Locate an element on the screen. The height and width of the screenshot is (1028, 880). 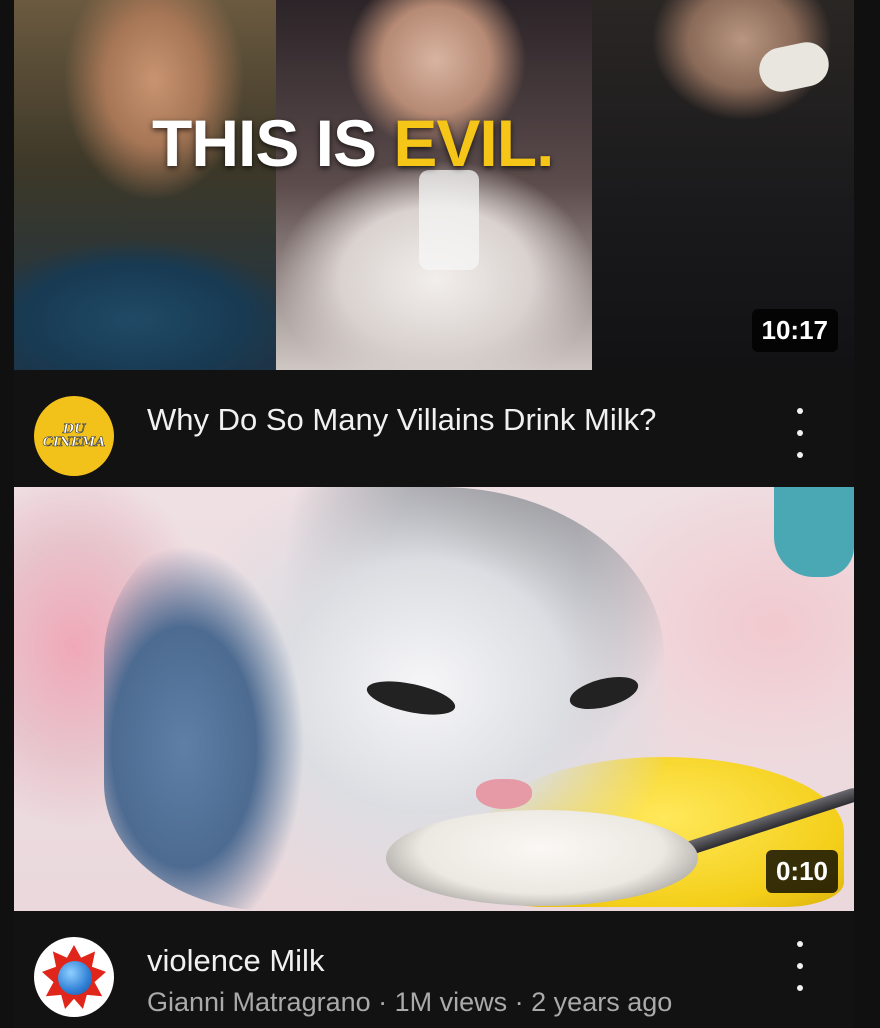
avatar-text-bottom: CINEMA is located at coordinates (74, 442).